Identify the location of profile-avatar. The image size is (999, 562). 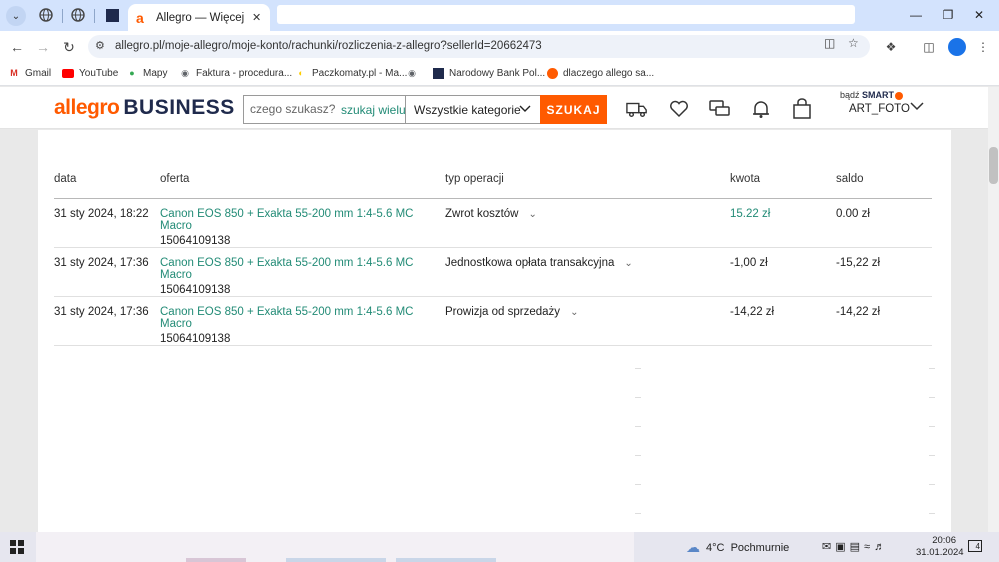
(957, 47).